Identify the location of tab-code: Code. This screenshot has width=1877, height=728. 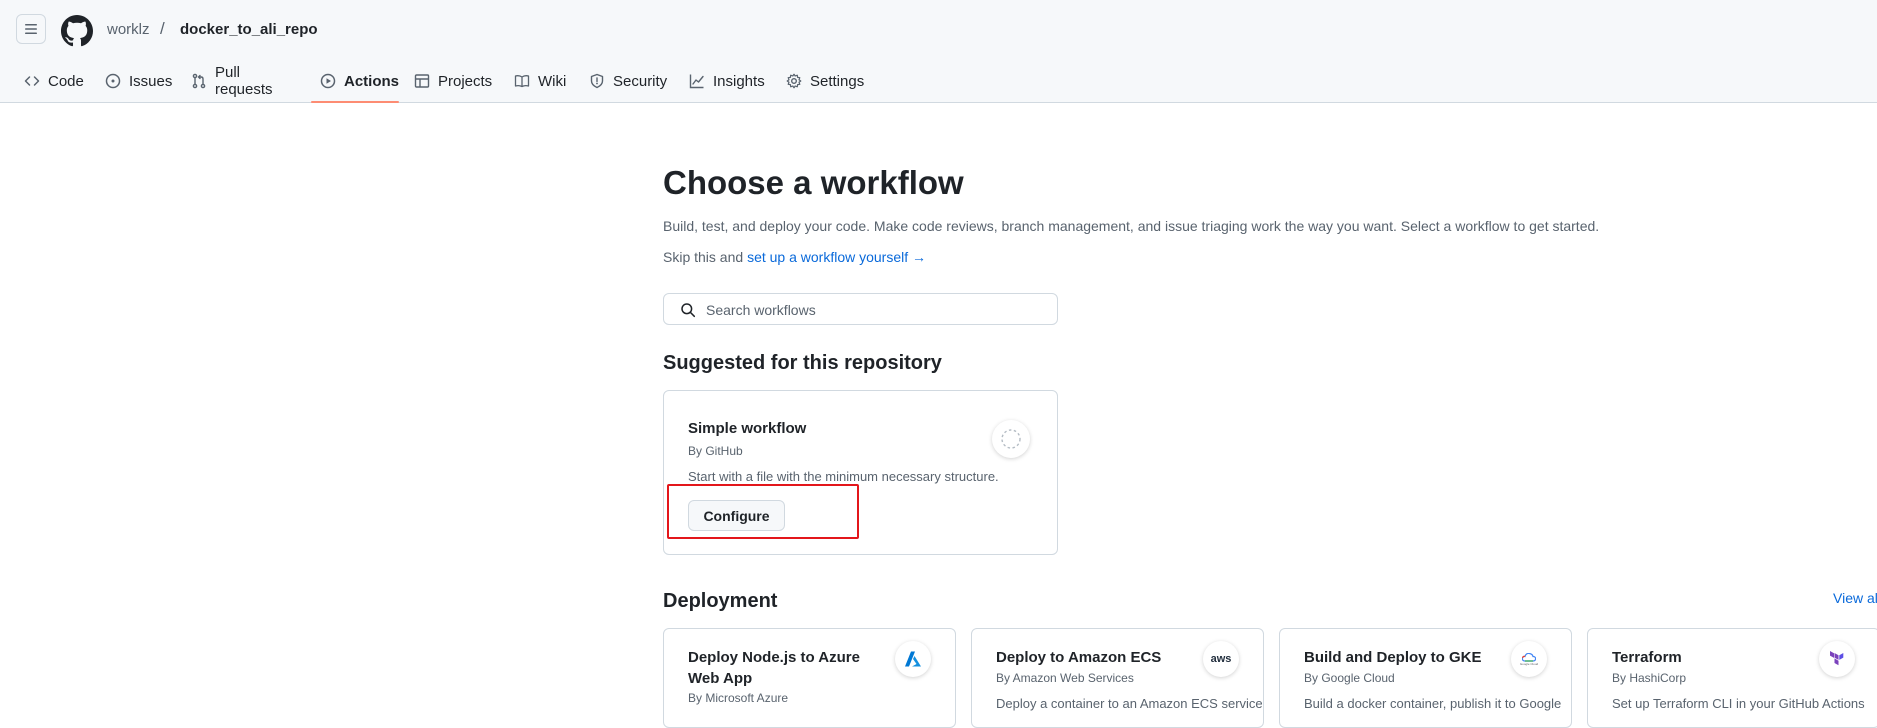
(54, 81).